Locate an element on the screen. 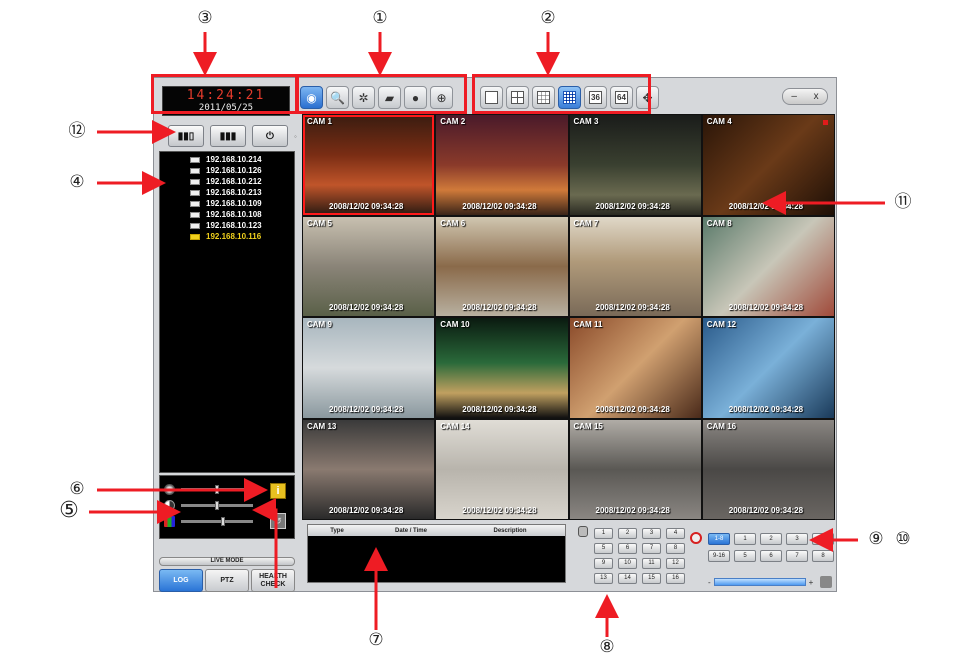 The image size is (958, 657). playback-channel-button: 4 is located at coordinates (823, 539).